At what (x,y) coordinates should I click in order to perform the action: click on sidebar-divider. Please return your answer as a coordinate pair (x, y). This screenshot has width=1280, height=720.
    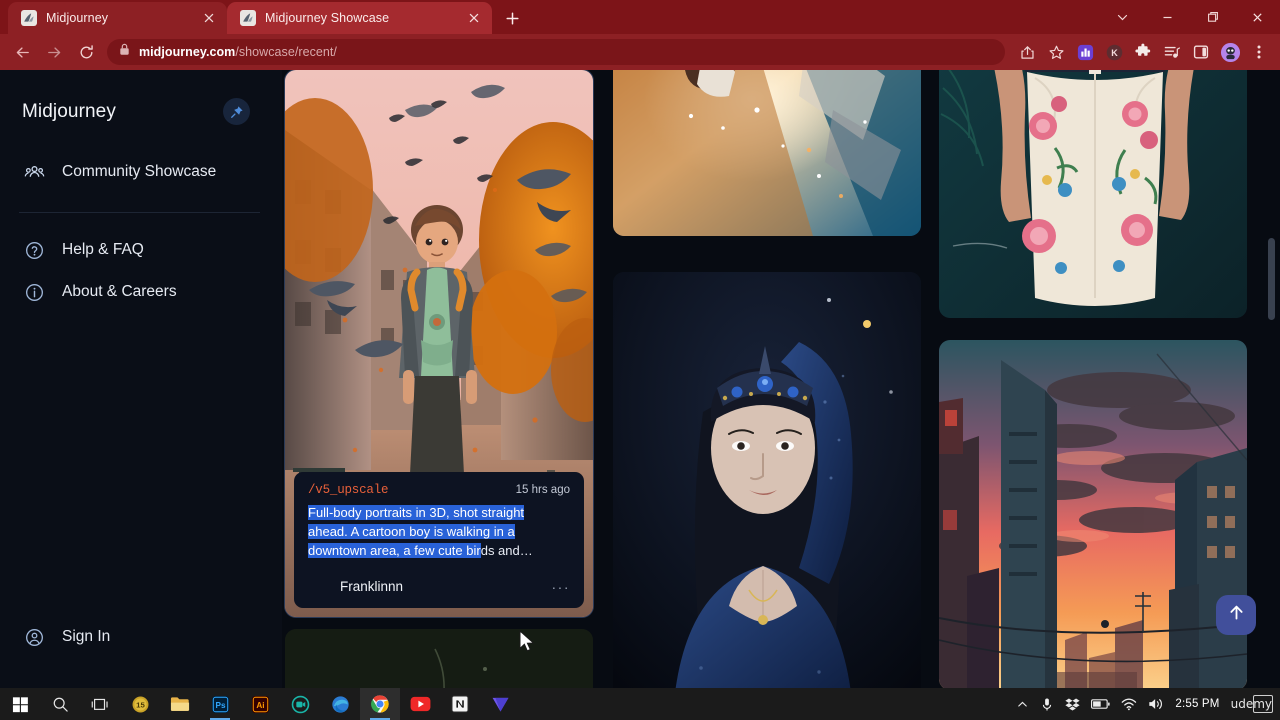
    Looking at the image, I should click on (139, 212).